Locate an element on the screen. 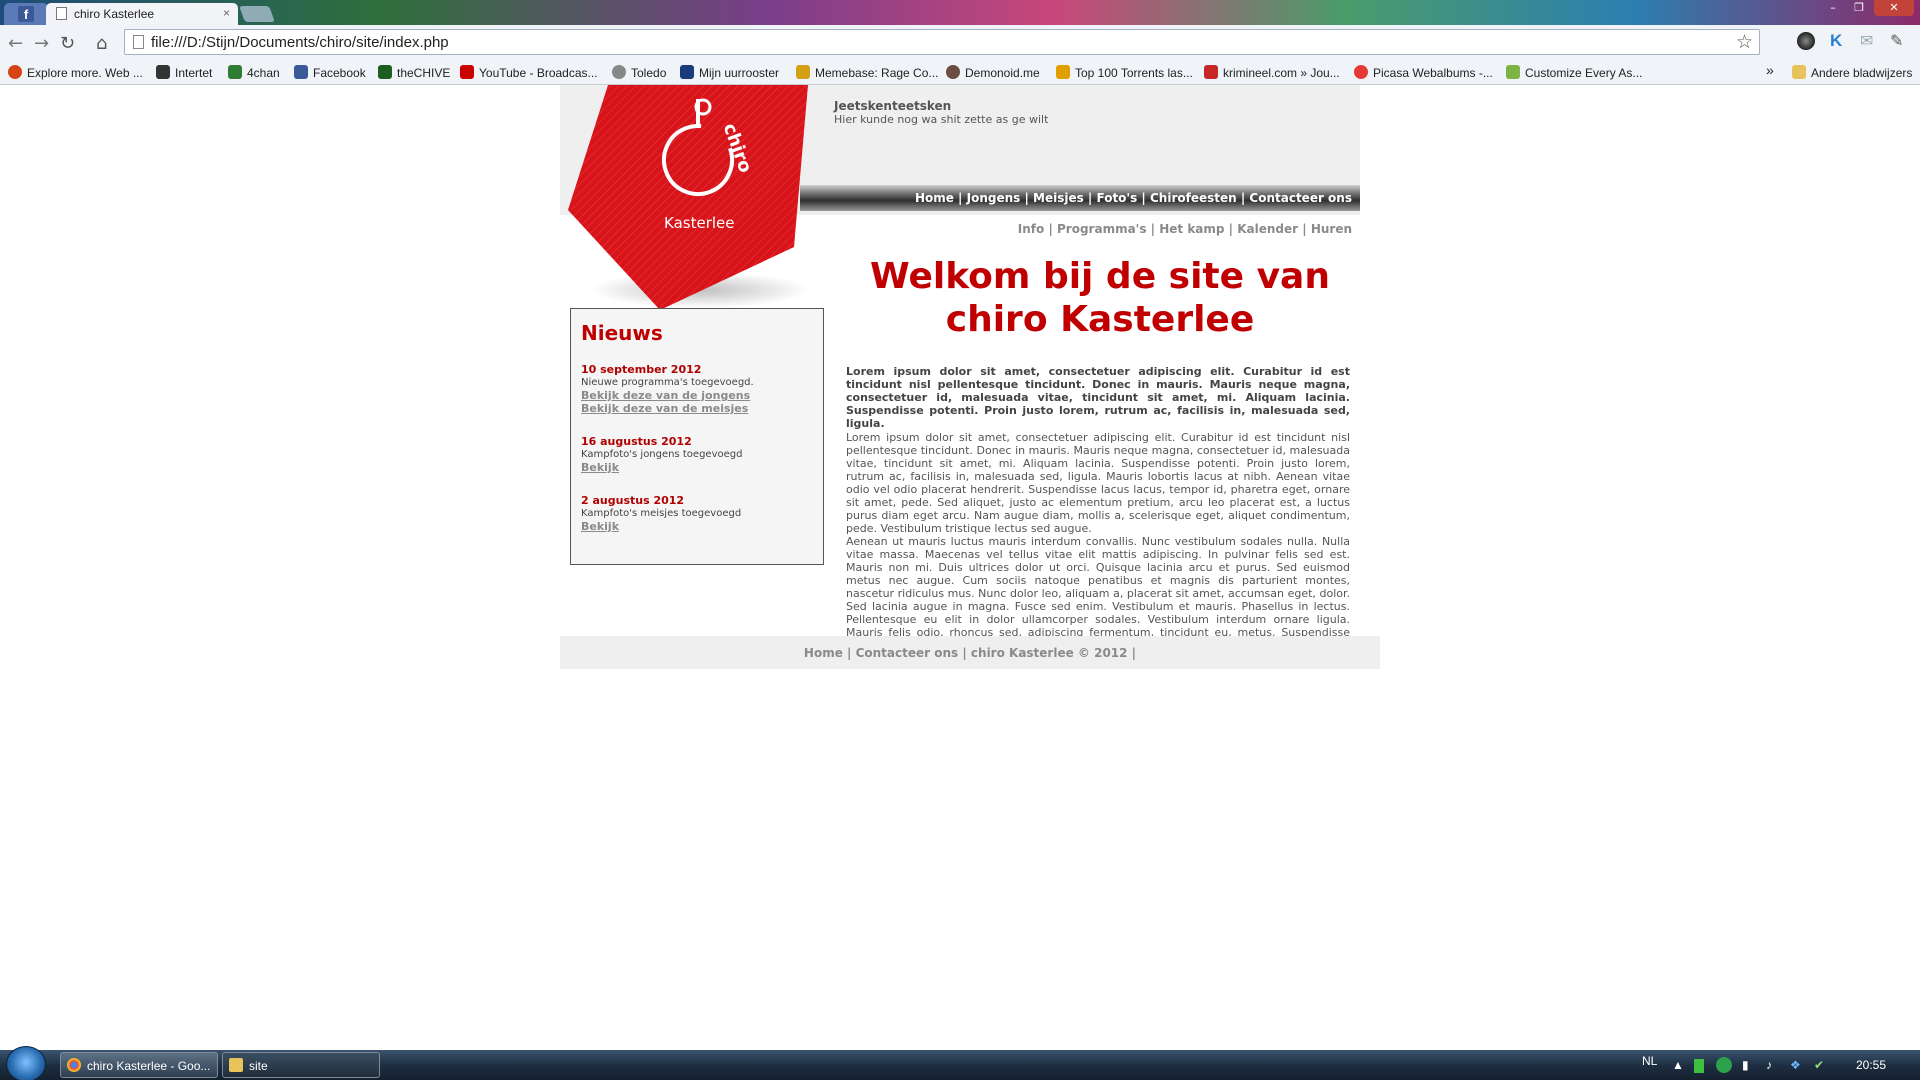 Image resolution: width=1920 pixels, height=1080 pixels. header-title: Jeetskenteetsken is located at coordinates (893, 106).